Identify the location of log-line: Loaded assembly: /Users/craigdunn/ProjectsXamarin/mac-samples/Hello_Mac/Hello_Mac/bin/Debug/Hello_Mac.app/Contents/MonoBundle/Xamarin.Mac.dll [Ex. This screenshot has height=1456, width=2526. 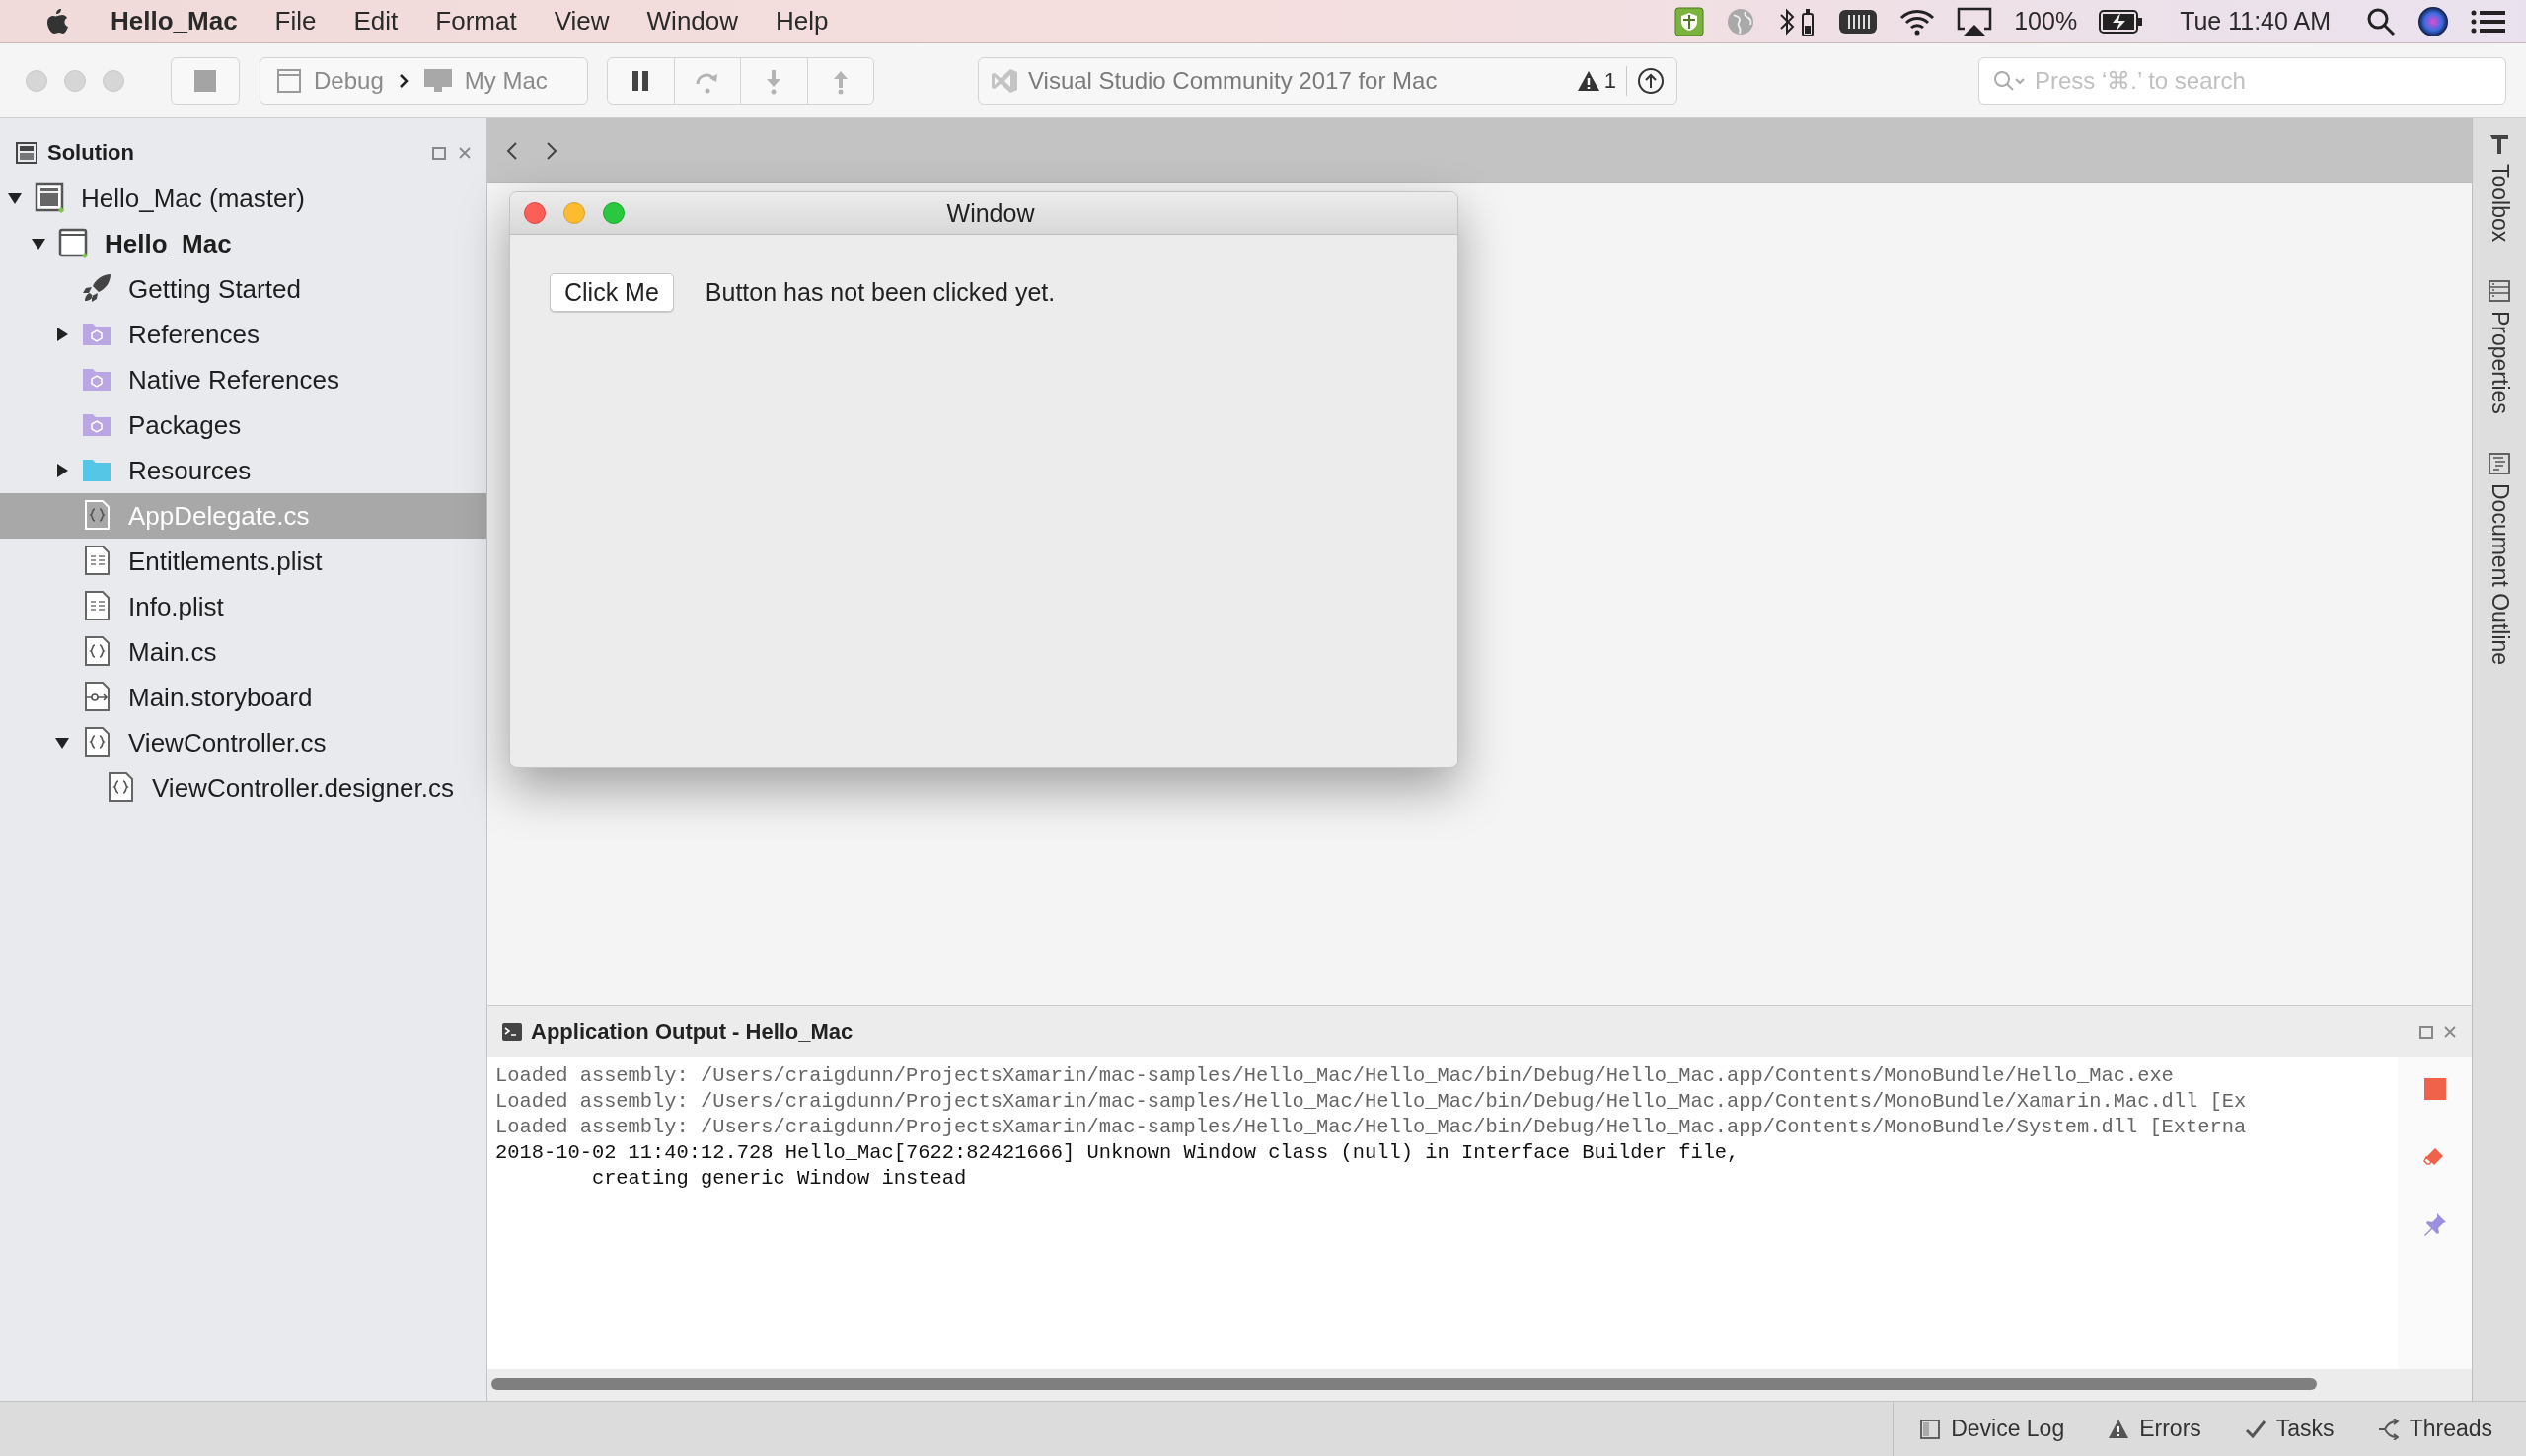
(1371, 1101).